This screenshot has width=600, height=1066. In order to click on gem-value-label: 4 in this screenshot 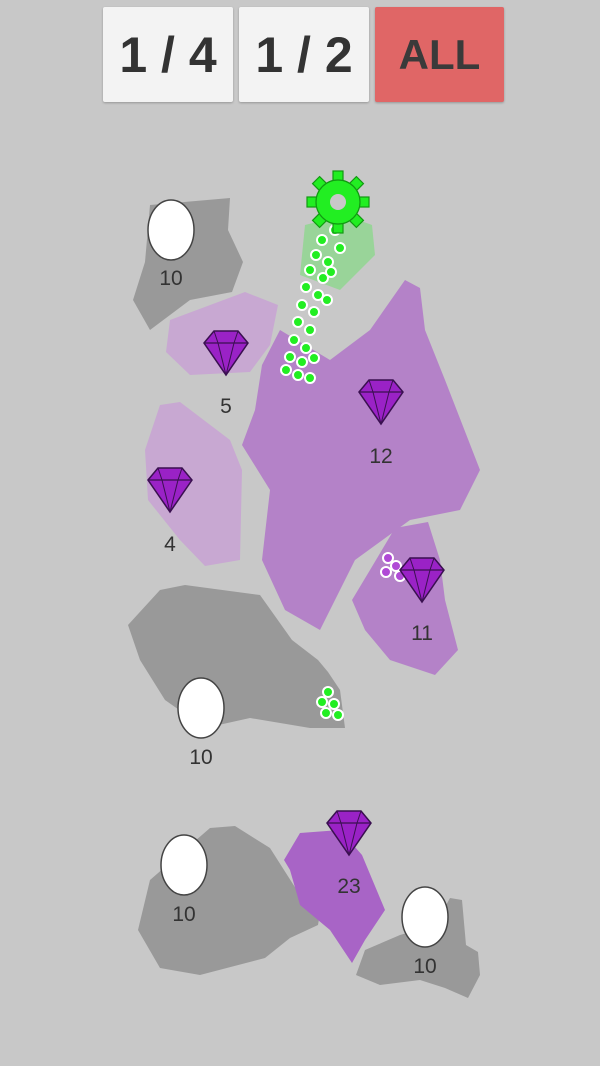, I will do `click(170, 544)`.